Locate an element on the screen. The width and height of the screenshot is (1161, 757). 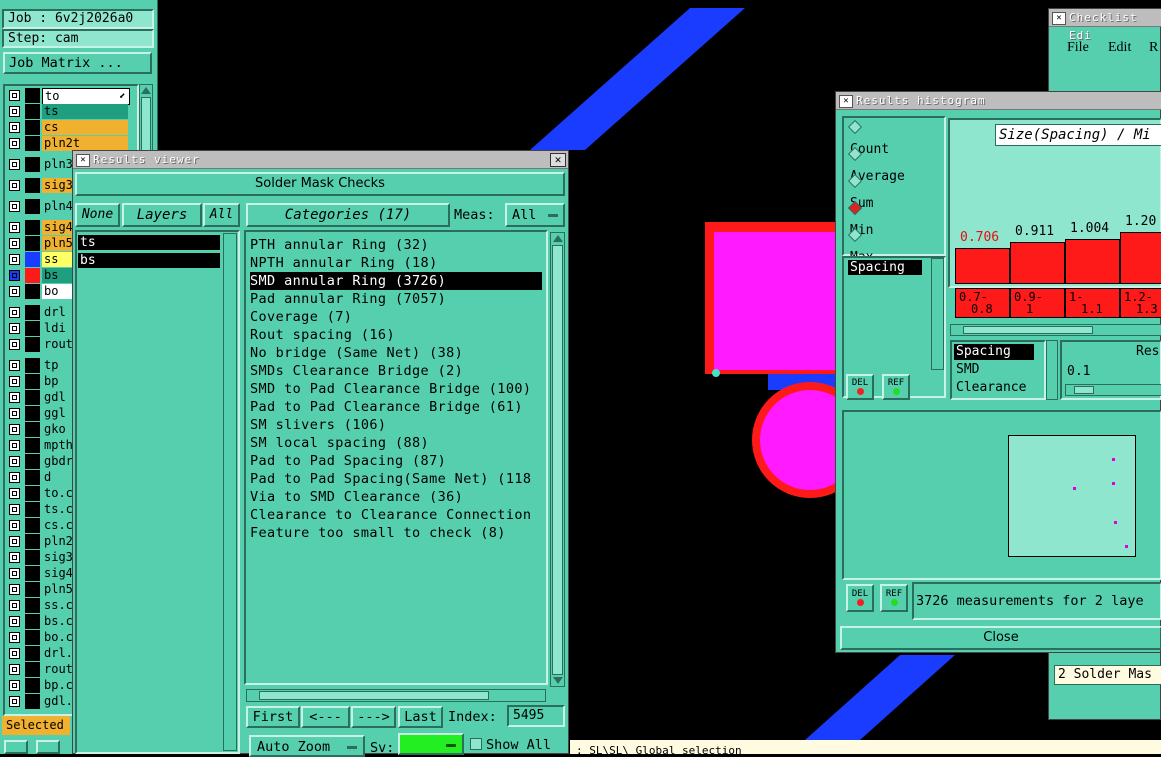
category-item: PTH annular Ring (32) is located at coordinates (339, 245).